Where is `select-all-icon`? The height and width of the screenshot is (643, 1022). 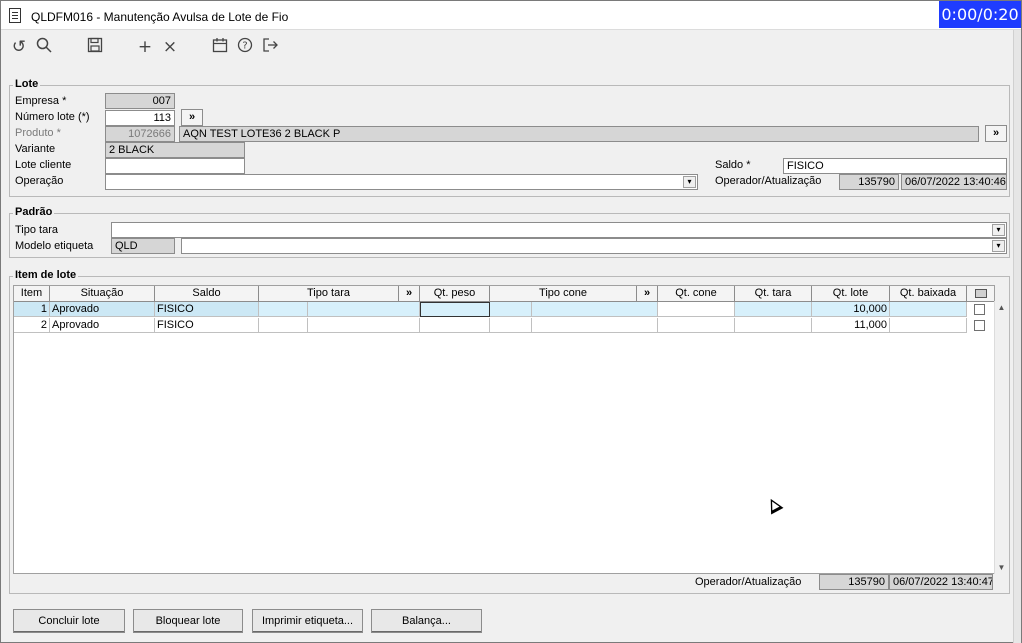
select-all-icon is located at coordinates (980, 293).